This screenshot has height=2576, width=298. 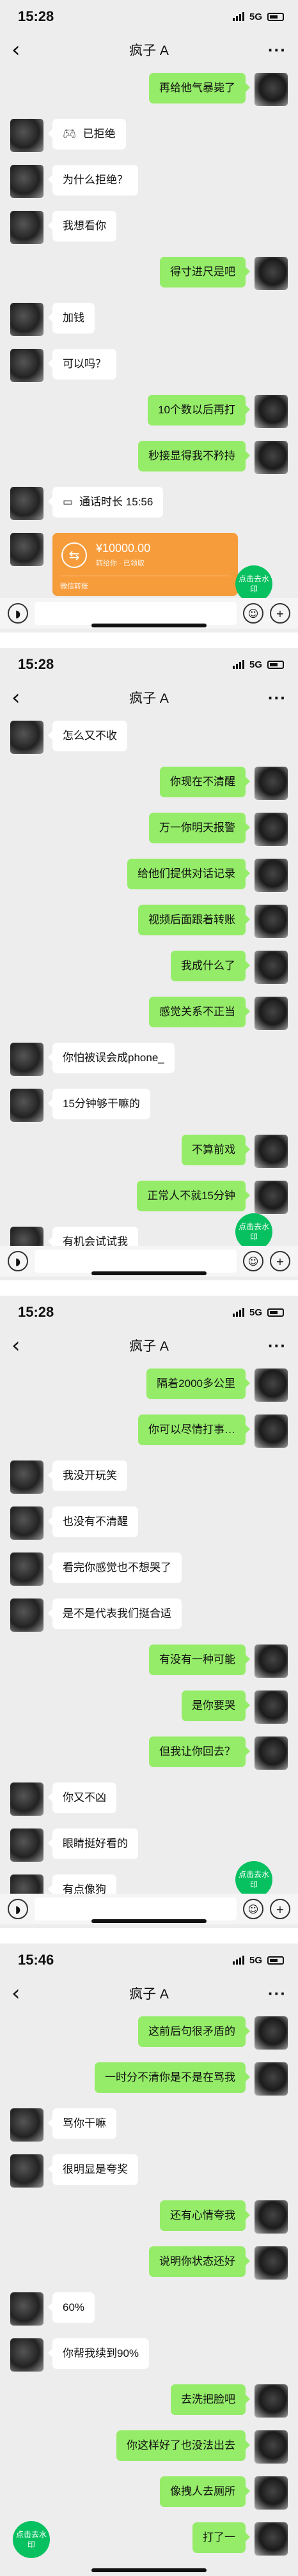 What do you see at coordinates (210, 966) in the screenshot?
I see `message-bubble: 我成什么了` at bounding box center [210, 966].